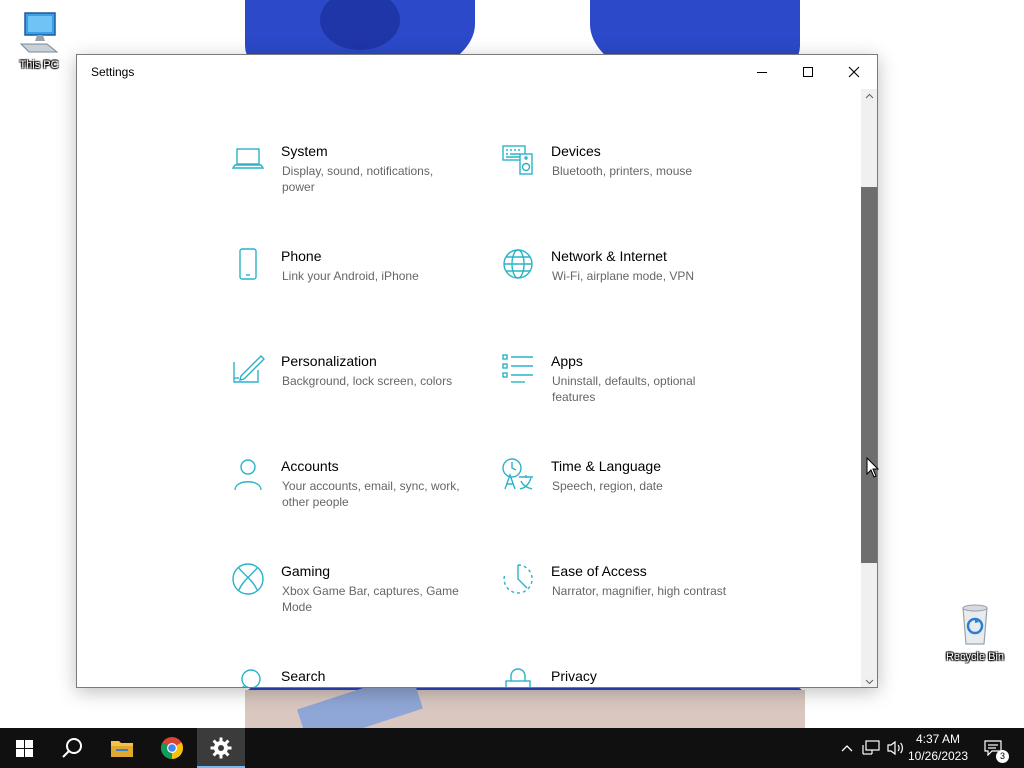 This screenshot has height=768, width=1024. I want to click on tile-title: System, so click(304, 151).